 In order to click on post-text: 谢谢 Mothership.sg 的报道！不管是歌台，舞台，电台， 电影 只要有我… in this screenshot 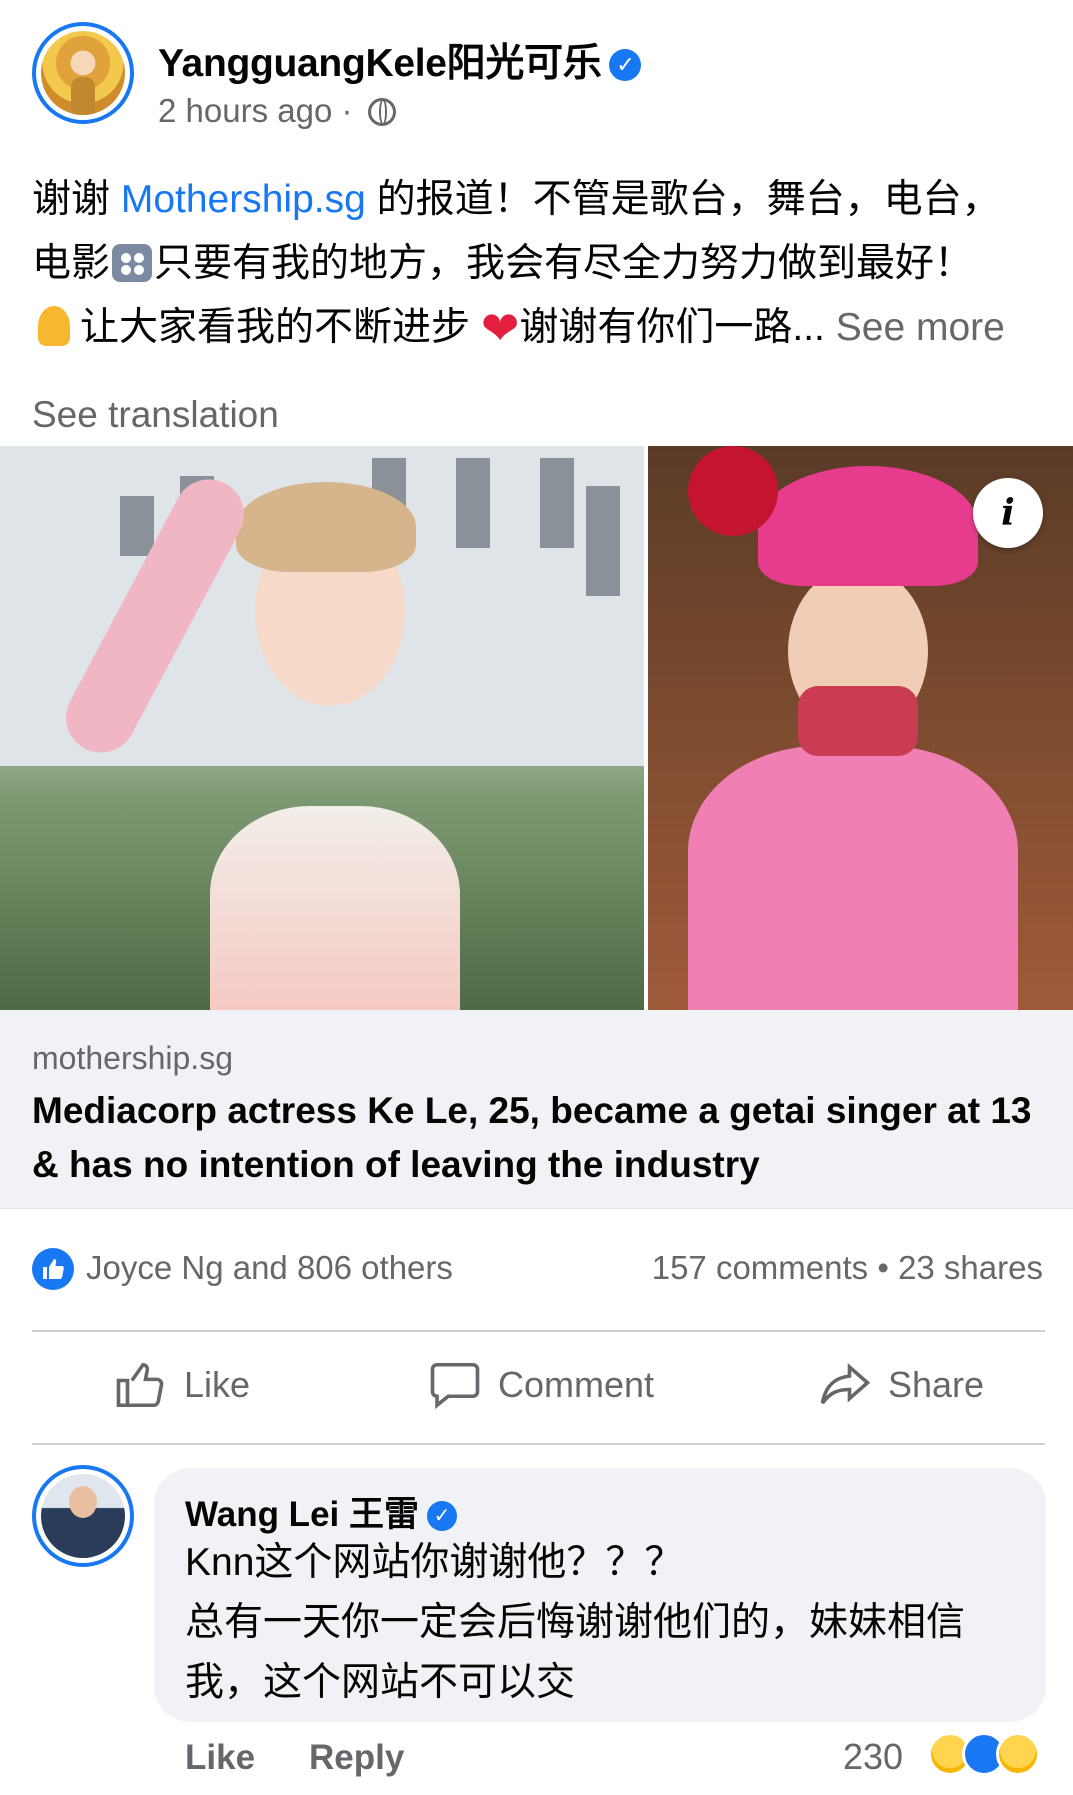, I will do `click(537, 264)`.